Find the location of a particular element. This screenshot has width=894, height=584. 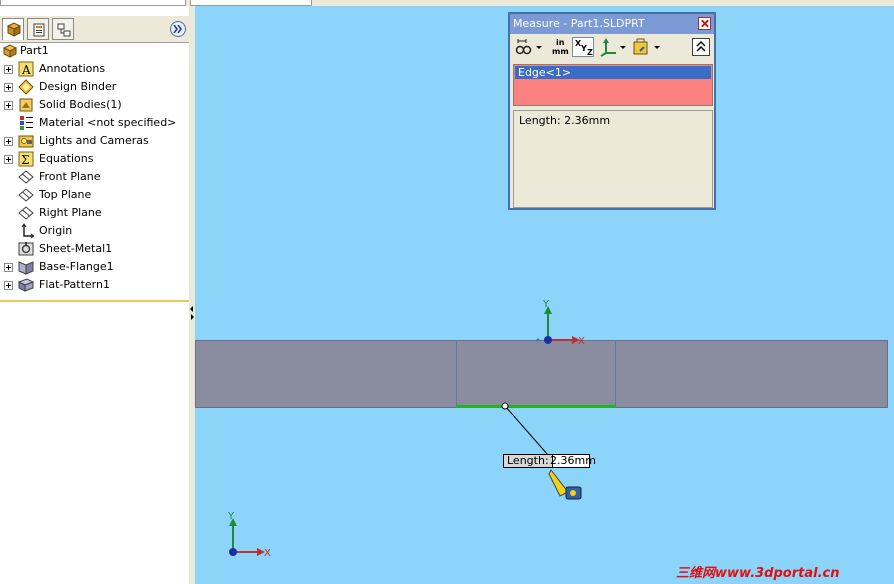

callout-leader is located at coordinates (526, 430).